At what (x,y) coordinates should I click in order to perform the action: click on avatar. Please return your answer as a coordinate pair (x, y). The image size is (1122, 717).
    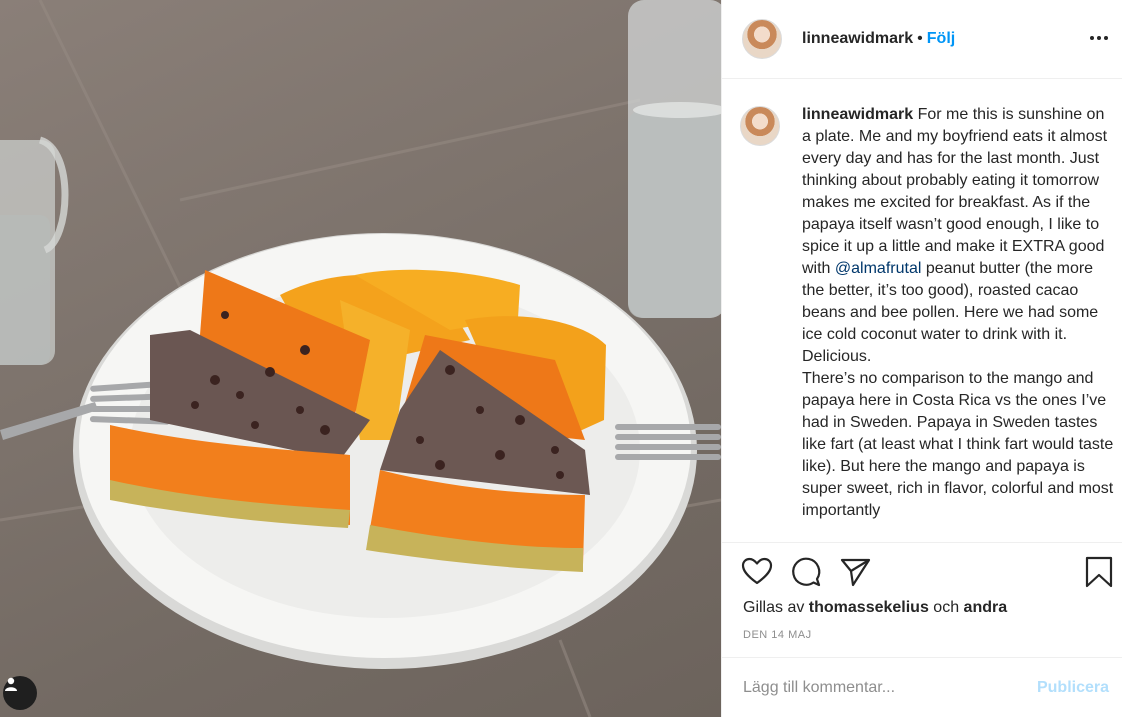
    Looking at the image, I should click on (762, 39).